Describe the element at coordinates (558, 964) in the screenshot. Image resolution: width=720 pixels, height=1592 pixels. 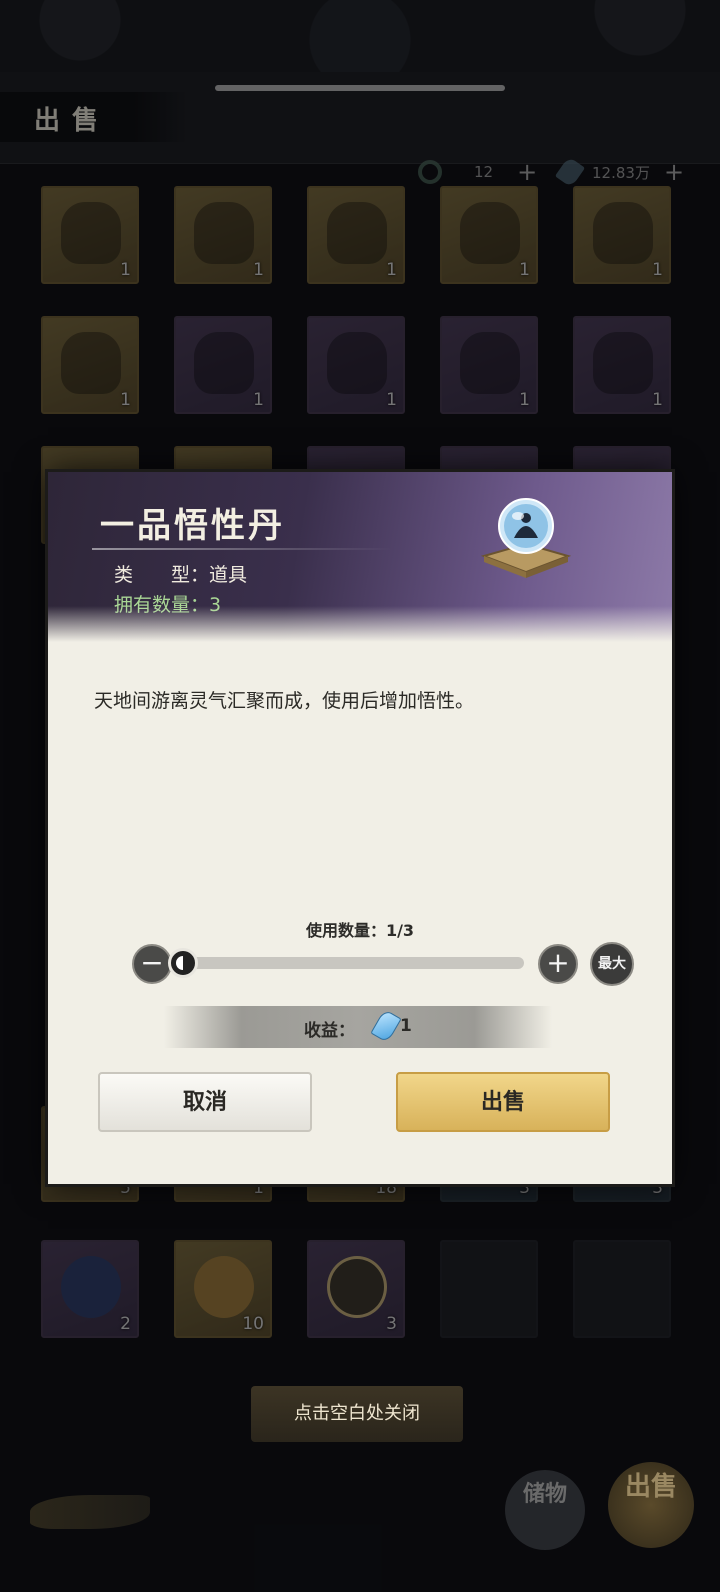
I see `increase-button: +` at that location.